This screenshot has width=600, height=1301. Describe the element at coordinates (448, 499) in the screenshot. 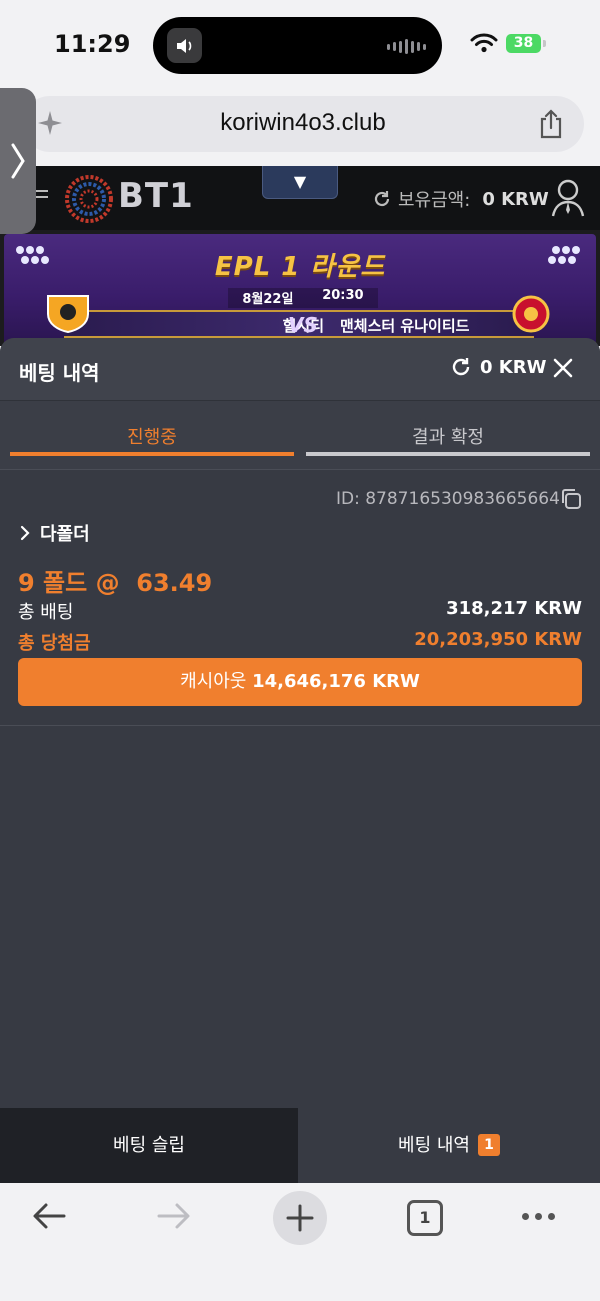

I see `bet-id: ID: 878716530983665664` at that location.